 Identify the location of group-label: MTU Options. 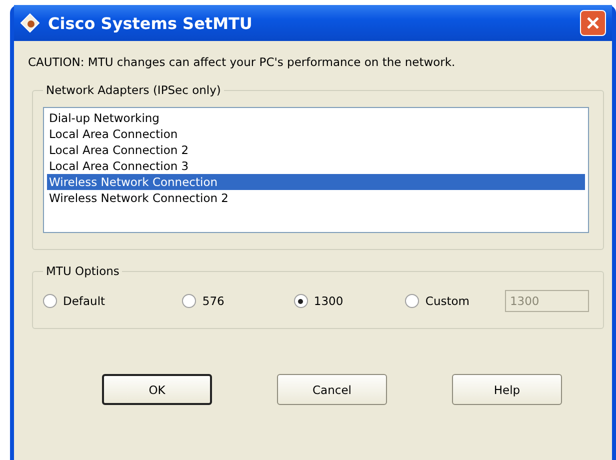
(82, 271).